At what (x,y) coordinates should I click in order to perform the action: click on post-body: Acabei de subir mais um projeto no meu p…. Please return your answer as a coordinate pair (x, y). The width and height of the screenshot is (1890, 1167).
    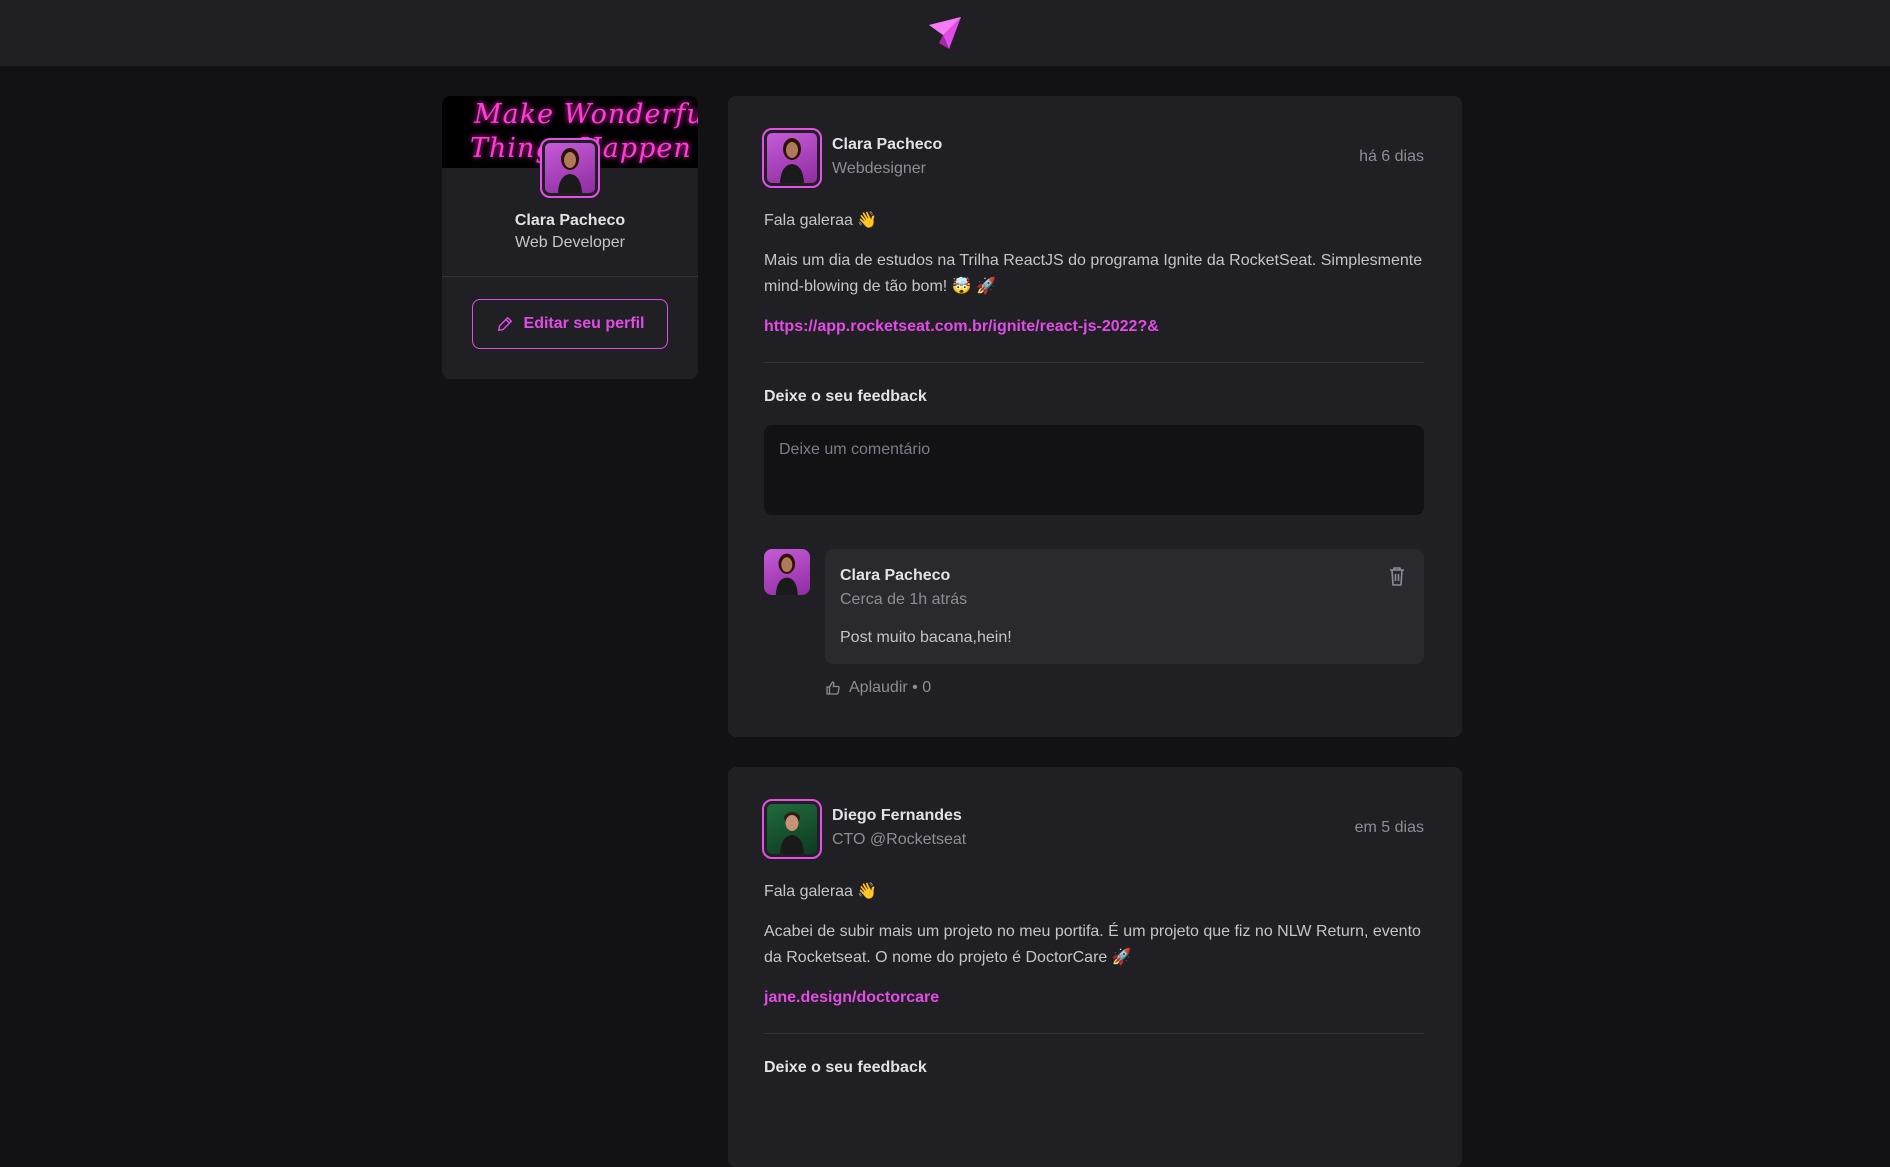
    Looking at the image, I should click on (1092, 944).